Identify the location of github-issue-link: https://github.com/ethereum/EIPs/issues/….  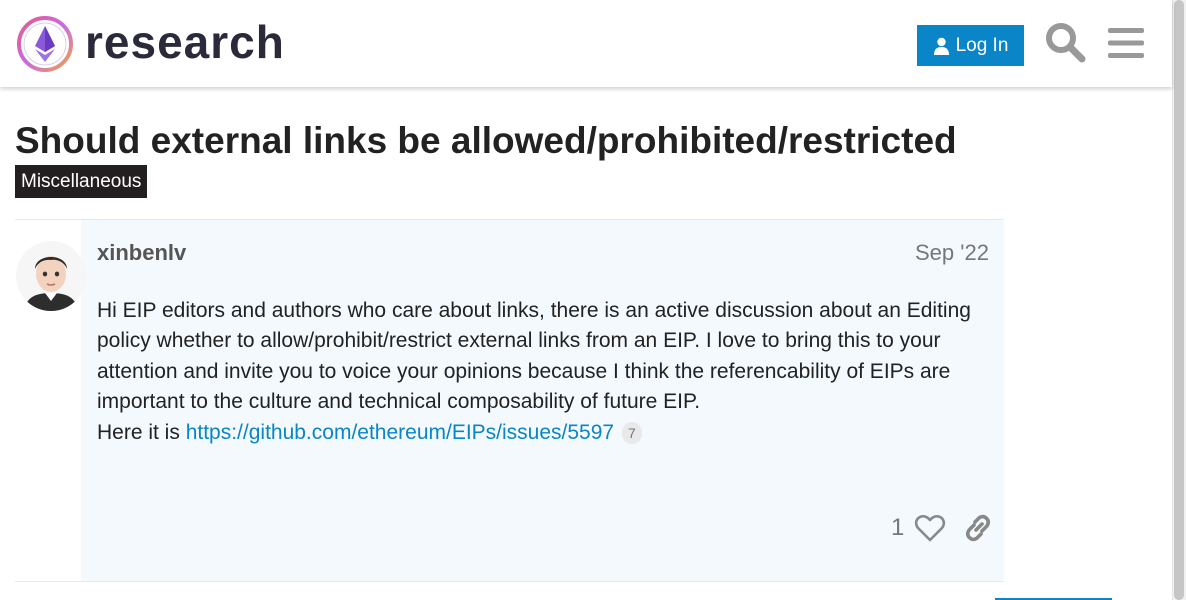
(400, 432).